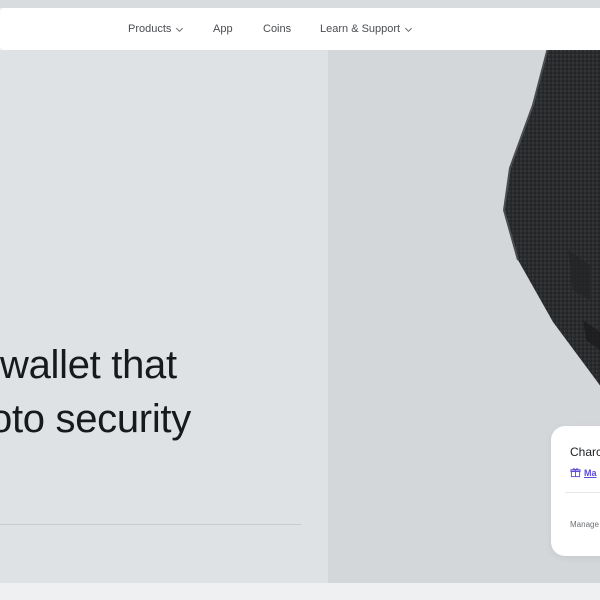  Describe the element at coordinates (585, 452) in the screenshot. I see `card-title: Charc` at that location.